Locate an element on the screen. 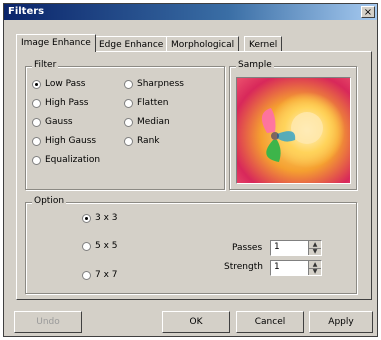 The image size is (381, 340). strength-spinner: 1 ▲ ▼ is located at coordinates (296, 268).